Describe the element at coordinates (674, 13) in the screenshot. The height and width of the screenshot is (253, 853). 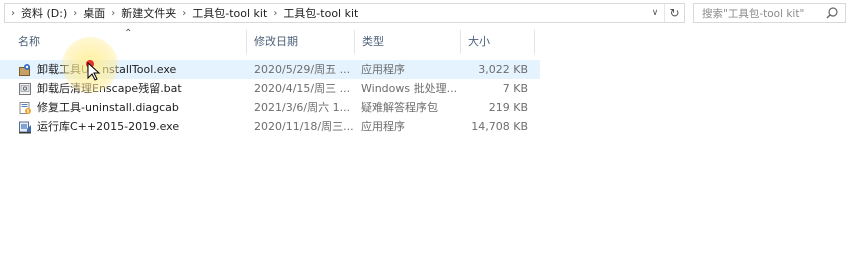
I see `refresh-icon: ↻` at that location.